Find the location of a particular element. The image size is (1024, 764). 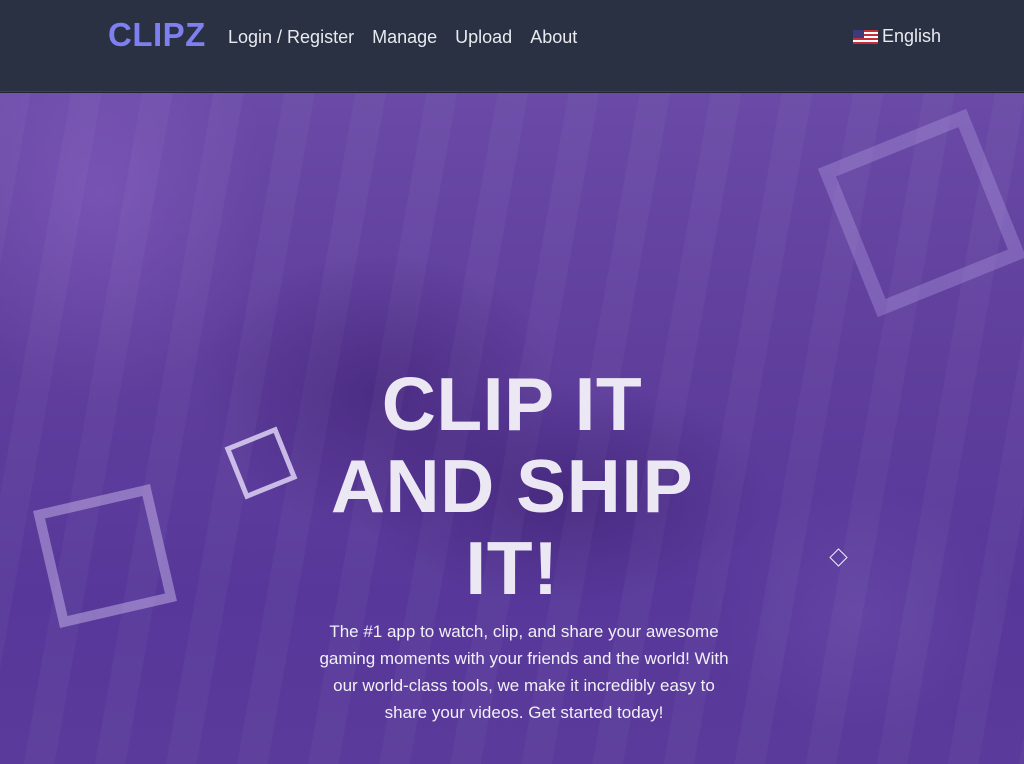

nav-links: Login / Register Manage Upload About is located at coordinates (411, 37).